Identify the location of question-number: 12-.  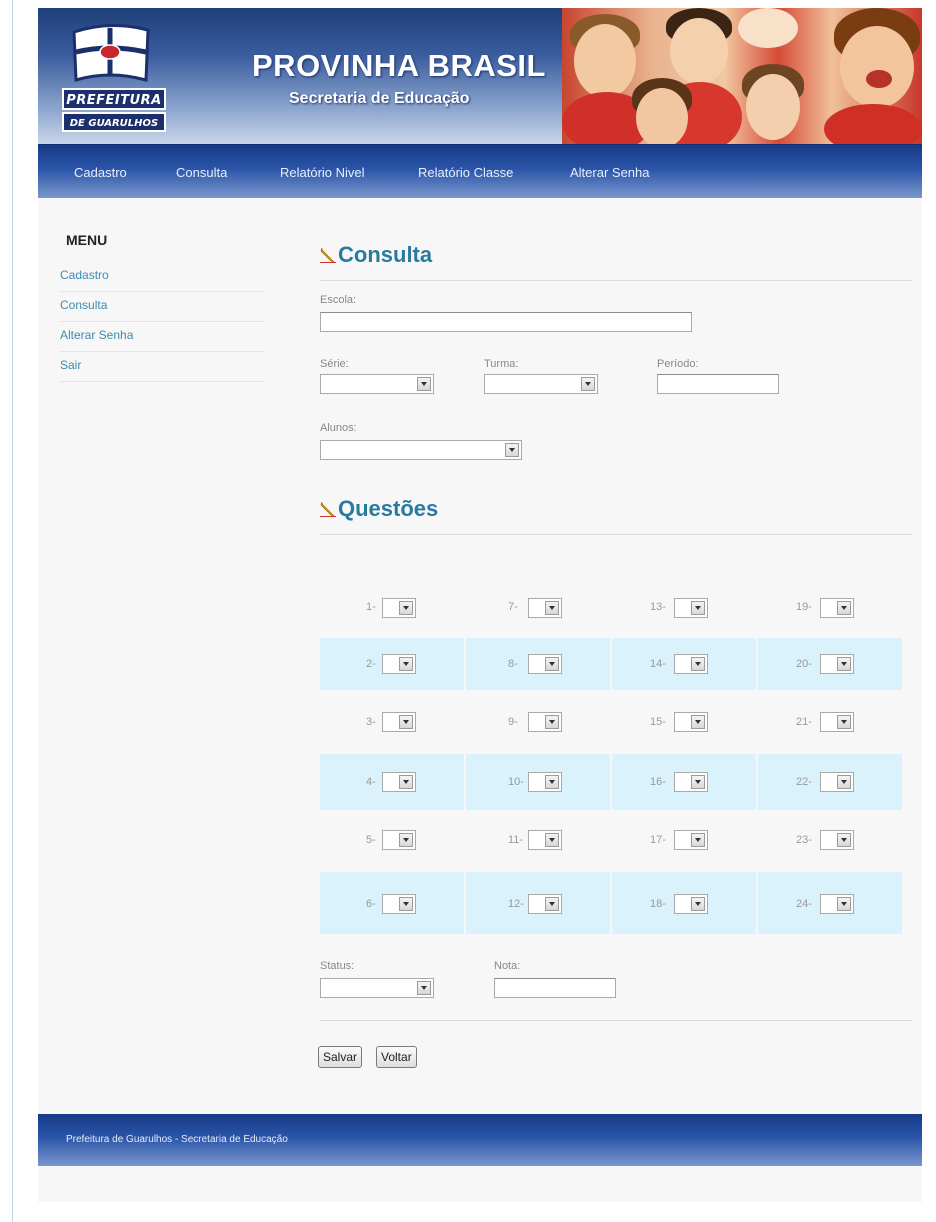
(516, 904).